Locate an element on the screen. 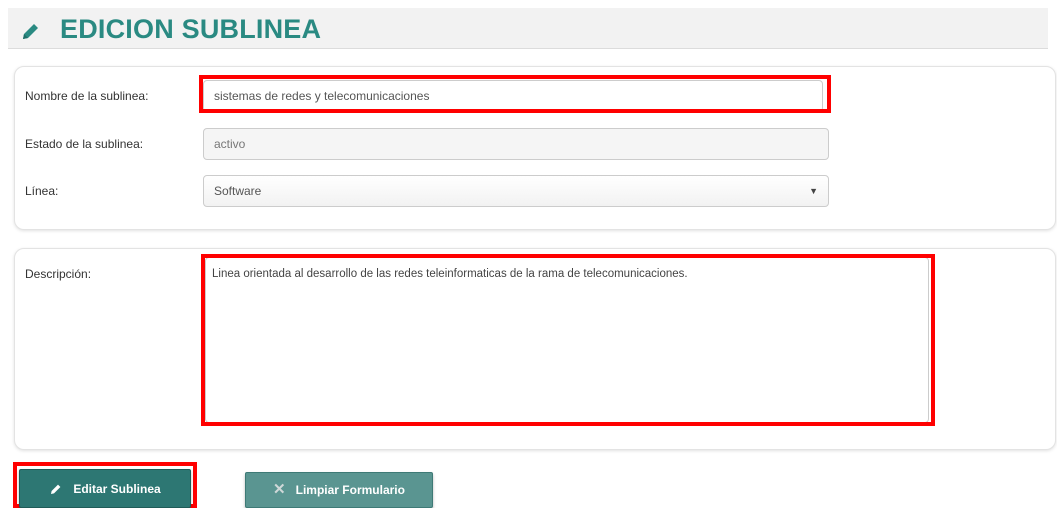  nombre-input: sistemas de redes y telecomunicaciones is located at coordinates (513, 96).